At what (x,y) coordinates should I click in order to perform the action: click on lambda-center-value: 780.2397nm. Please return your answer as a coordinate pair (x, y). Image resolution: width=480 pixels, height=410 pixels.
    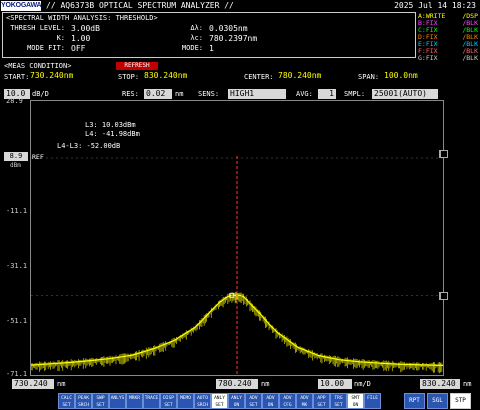
    Looking at the image, I should click on (233, 38).